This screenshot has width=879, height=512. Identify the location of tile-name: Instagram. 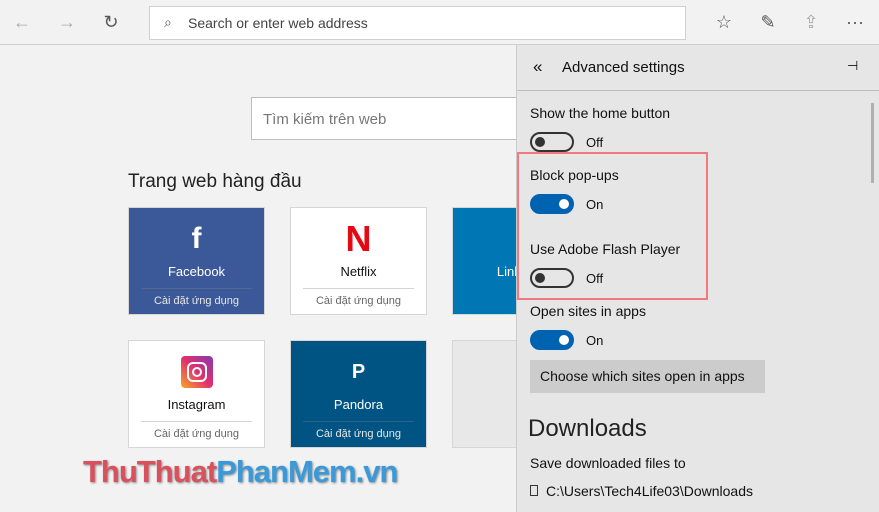
(196, 404).